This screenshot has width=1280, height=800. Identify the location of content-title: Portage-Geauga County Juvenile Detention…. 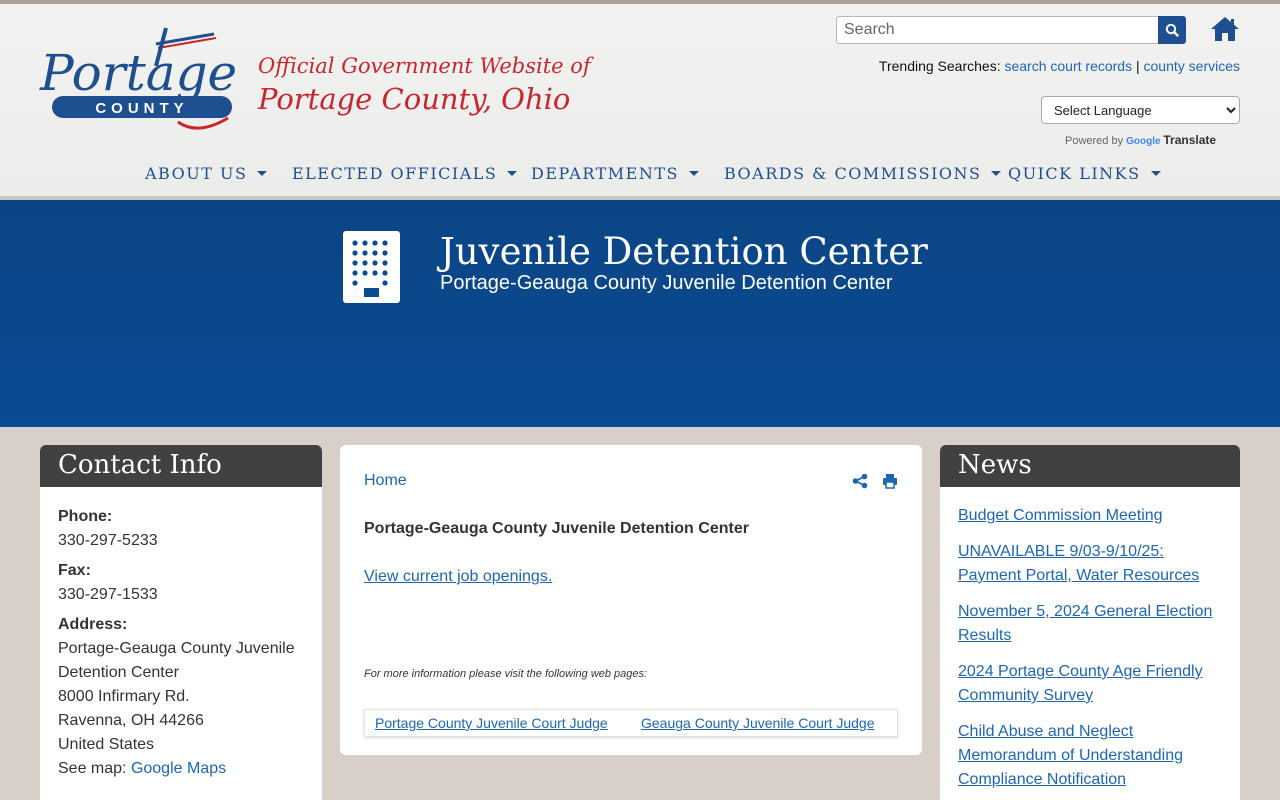
(556, 528).